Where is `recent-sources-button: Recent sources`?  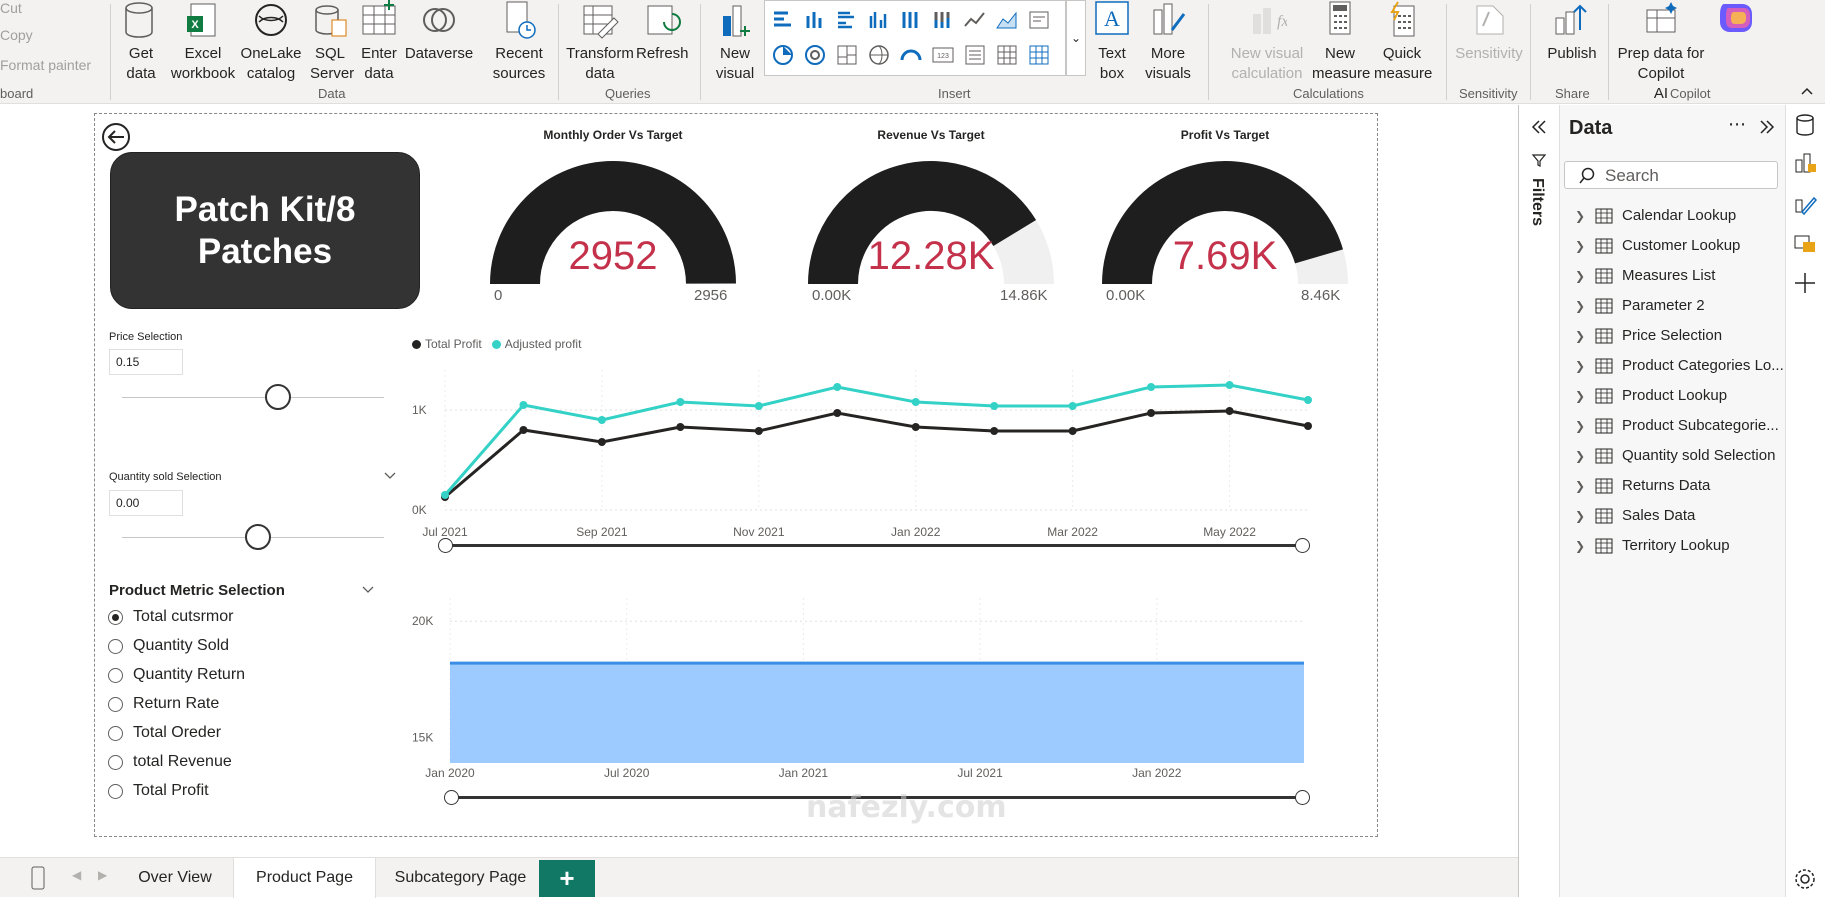
recent-sources-button: Recent sources is located at coordinates (519, 42).